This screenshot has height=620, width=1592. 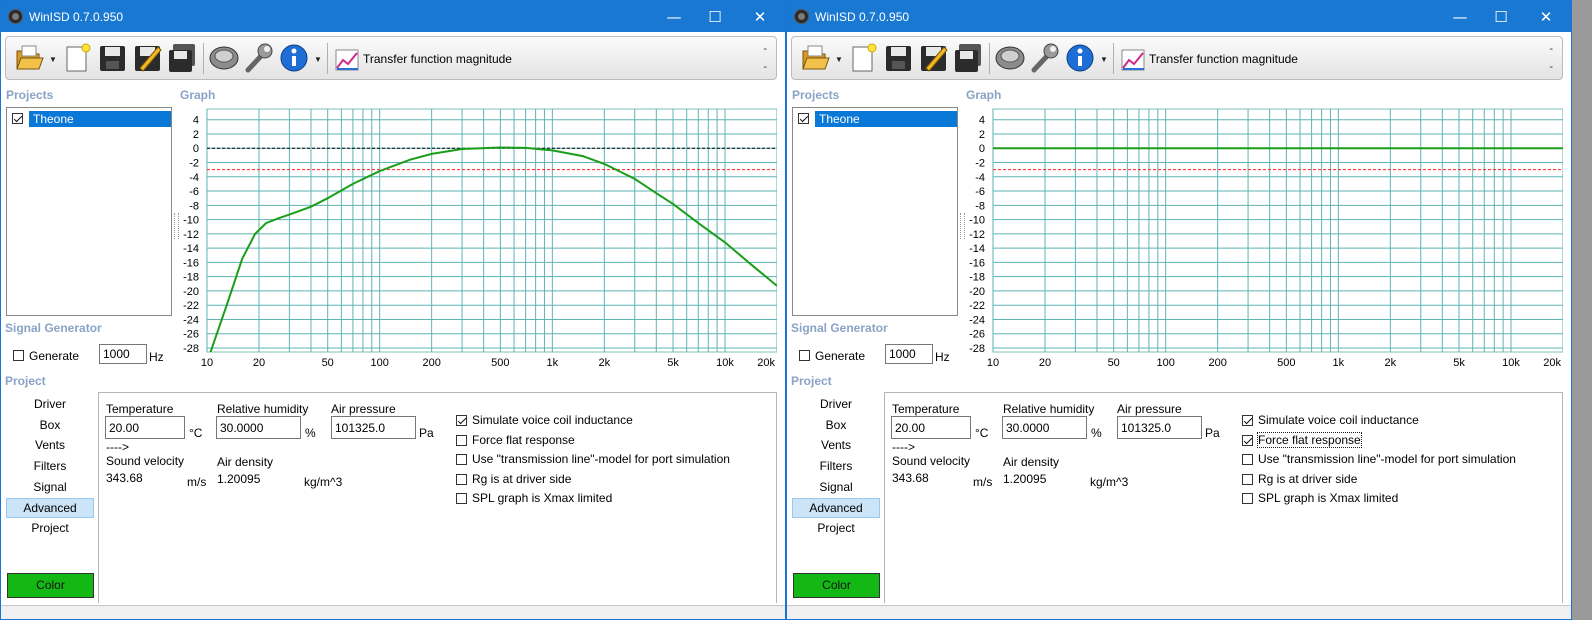 I want to click on x-tick-label: 2k, so click(x=1391, y=363).